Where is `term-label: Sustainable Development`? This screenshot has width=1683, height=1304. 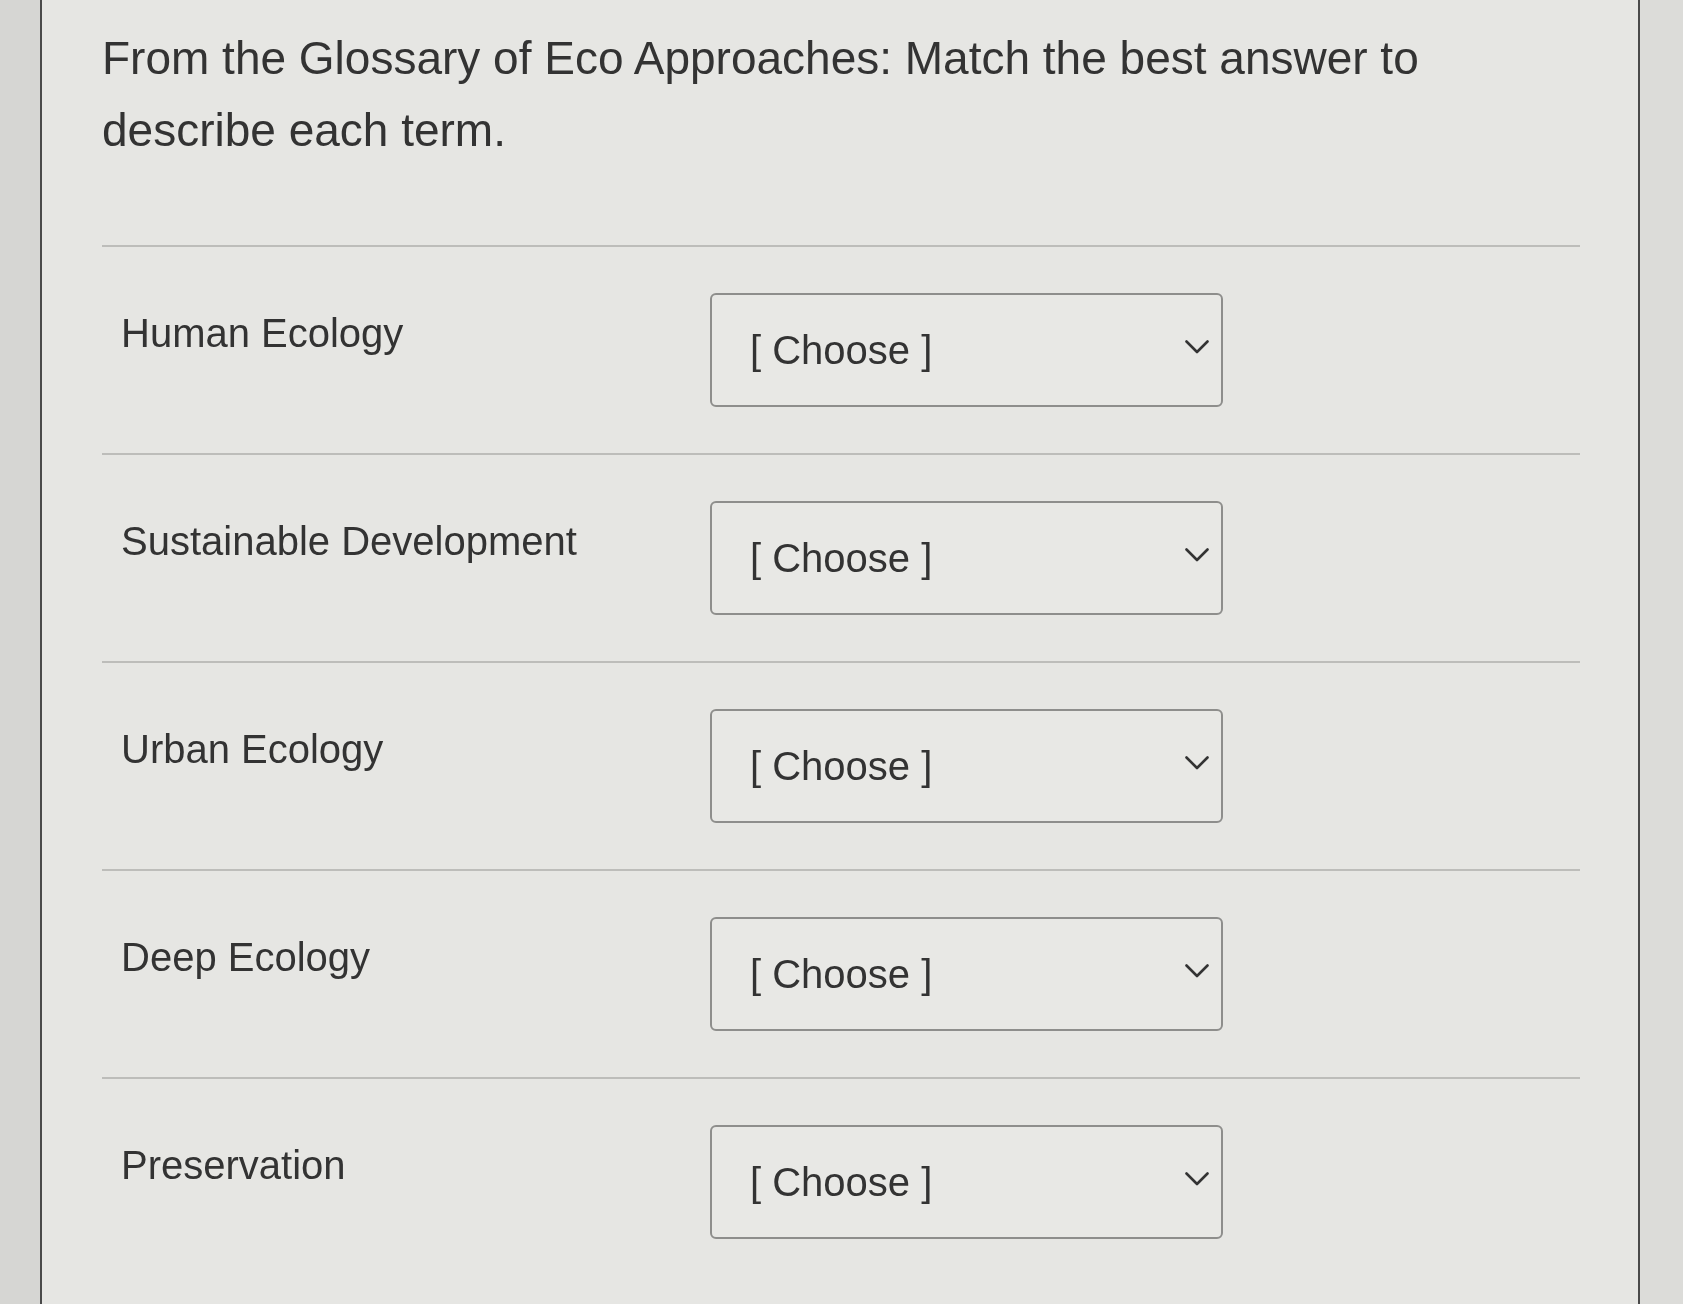
term-label: Sustainable Development is located at coordinates (349, 541).